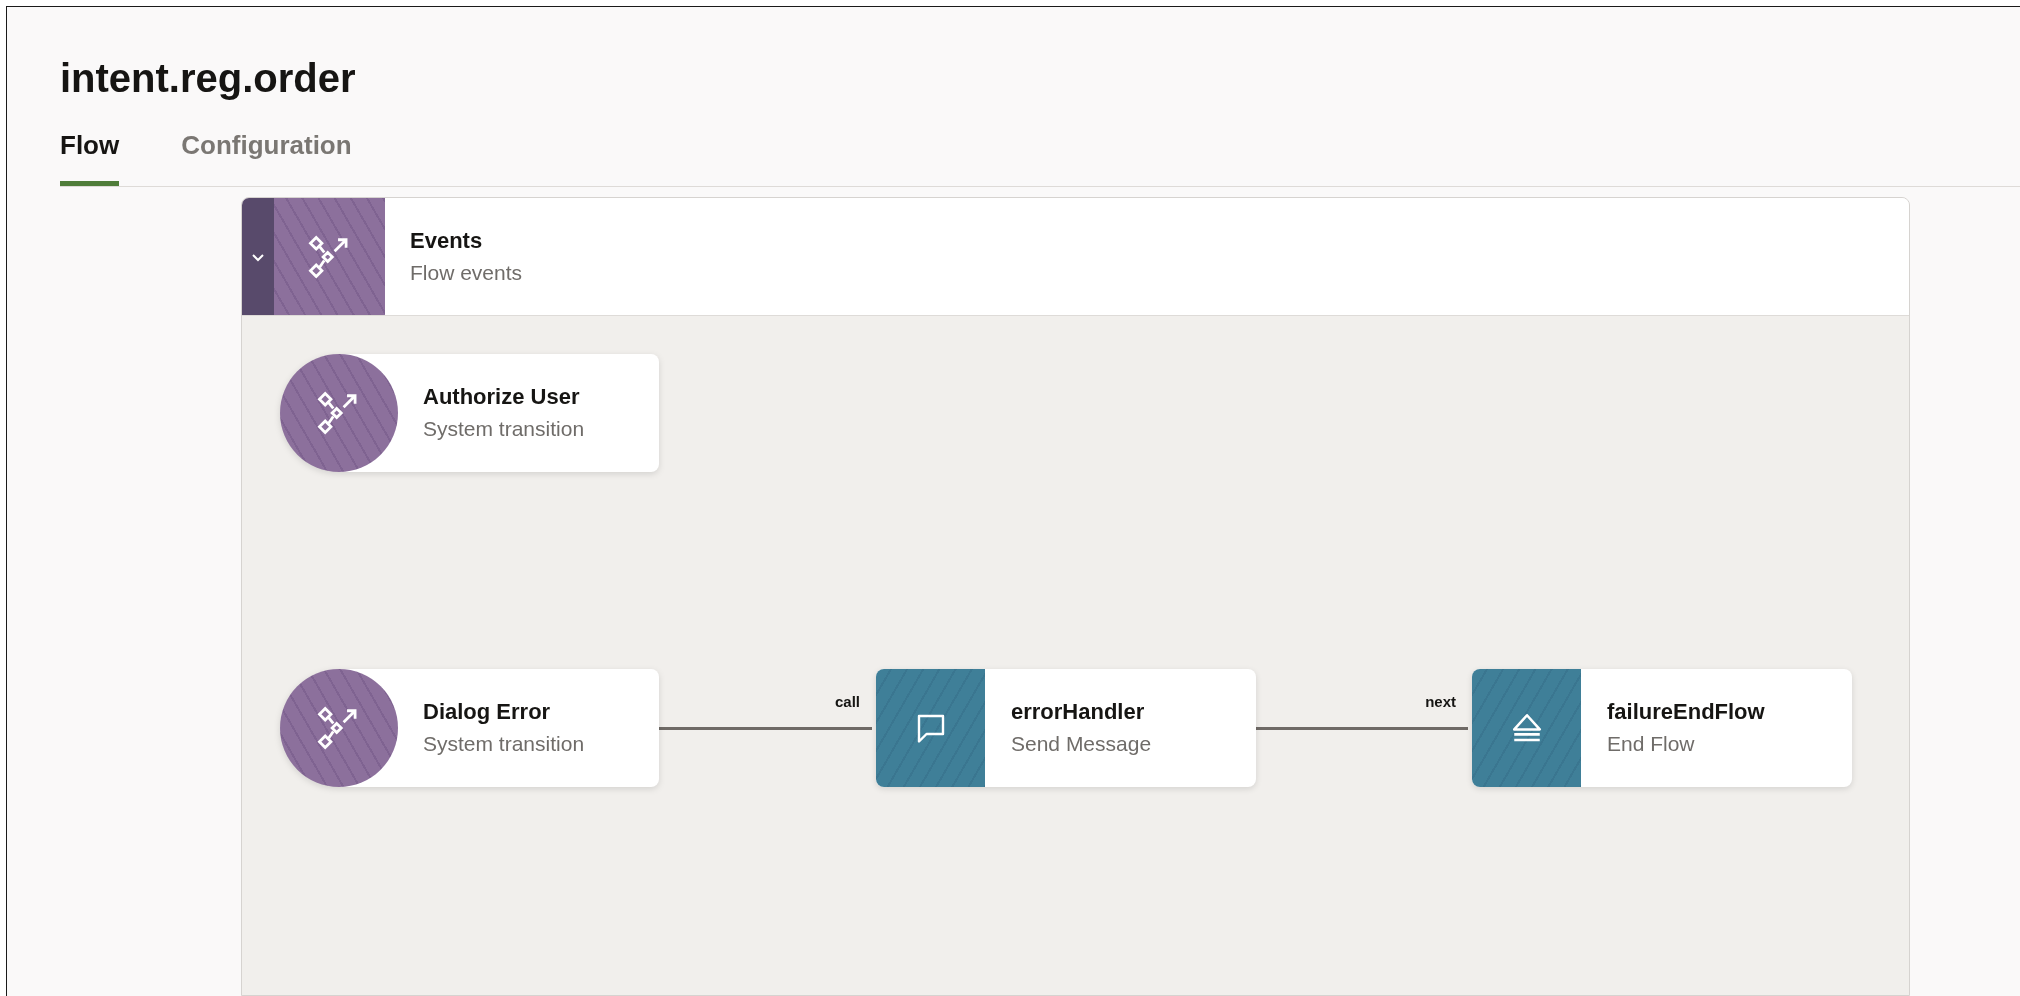 Image resolution: width=2020 pixels, height=996 pixels. What do you see at coordinates (1078, 712) in the screenshot?
I see `node-title: errorHandler` at bounding box center [1078, 712].